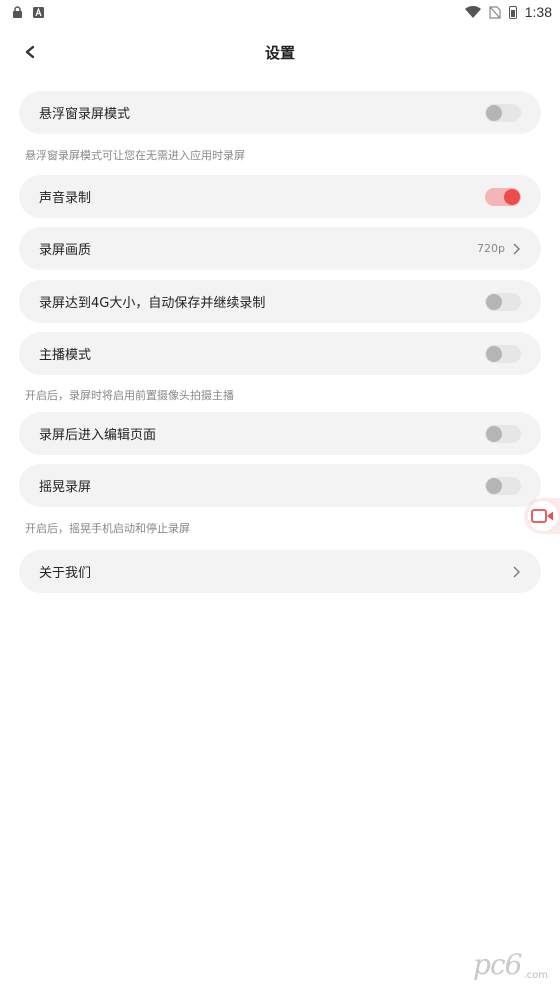 The width and height of the screenshot is (560, 995). What do you see at coordinates (280, 353) in the screenshot?
I see `setting-anchor-mode: 主播模式` at bounding box center [280, 353].